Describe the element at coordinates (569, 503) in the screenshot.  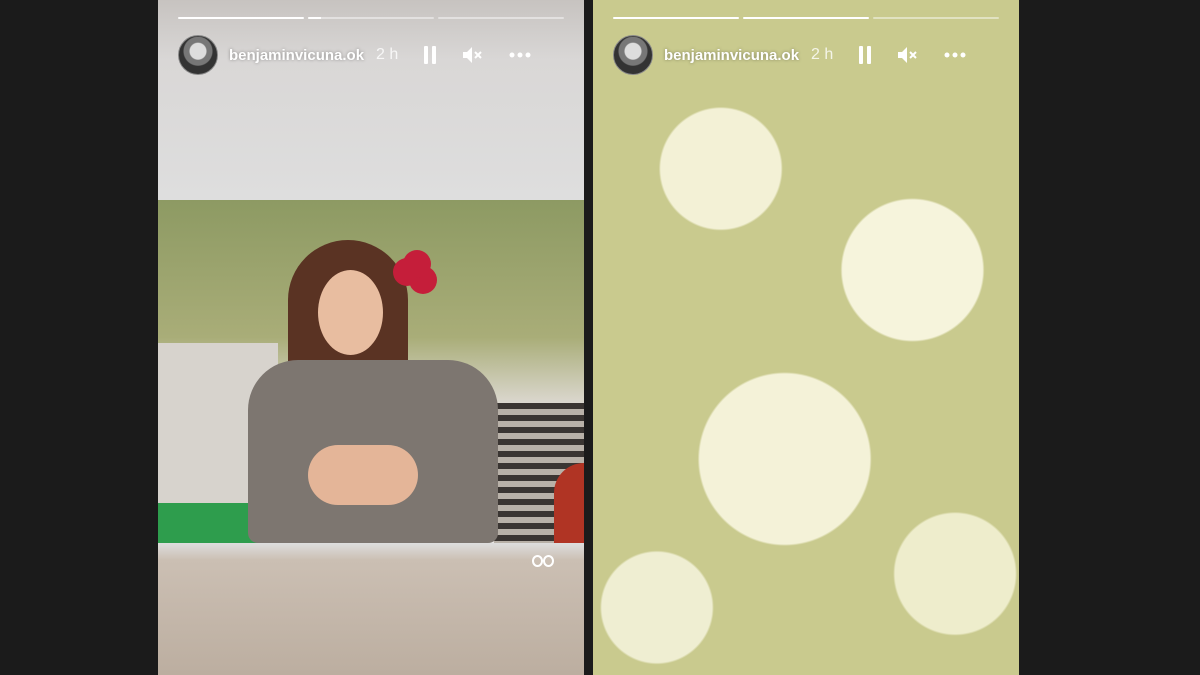
I see `red-chair` at that location.